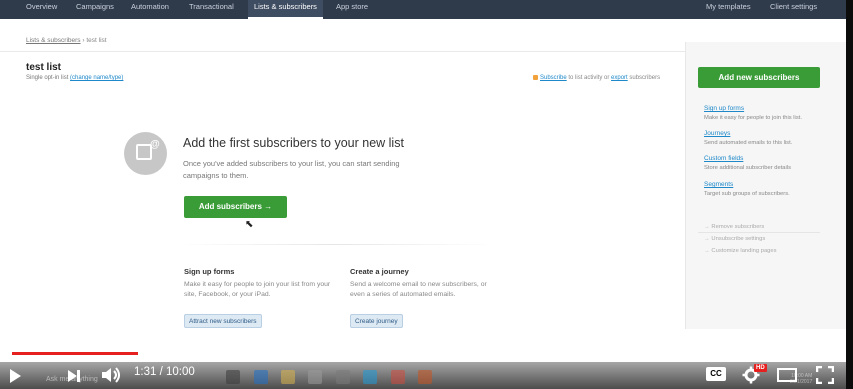 This screenshot has width=853, height=389. What do you see at coordinates (728, 9) in the screenshot?
I see `nav-my-templates: My templates` at bounding box center [728, 9].